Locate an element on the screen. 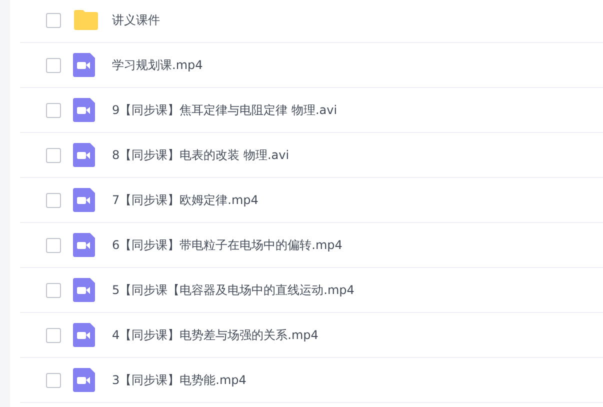 This screenshot has height=407, width=603. file-name: 6【同步课】带电粒子在电场中的偏转.mp4 is located at coordinates (227, 245).